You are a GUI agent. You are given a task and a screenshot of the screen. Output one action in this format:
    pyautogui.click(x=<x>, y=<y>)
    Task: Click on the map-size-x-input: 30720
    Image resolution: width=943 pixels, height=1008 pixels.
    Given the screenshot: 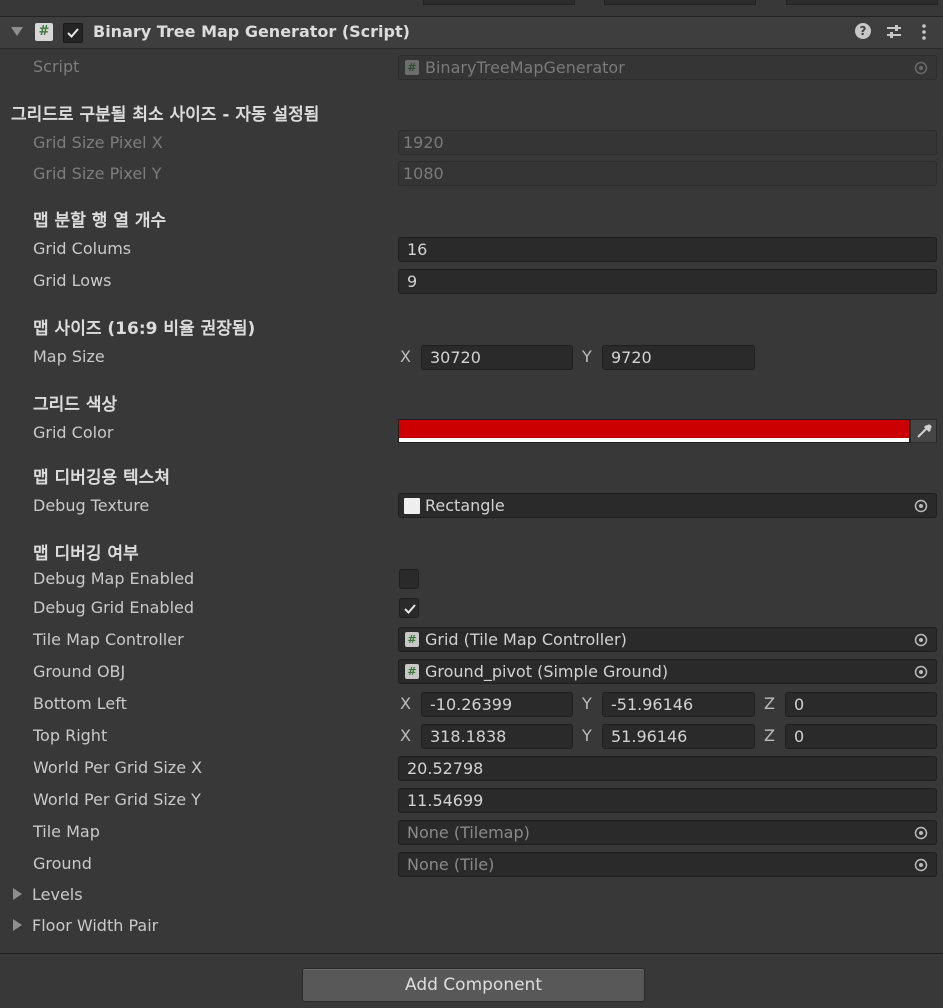 What is the action you would take?
    pyautogui.click(x=497, y=357)
    